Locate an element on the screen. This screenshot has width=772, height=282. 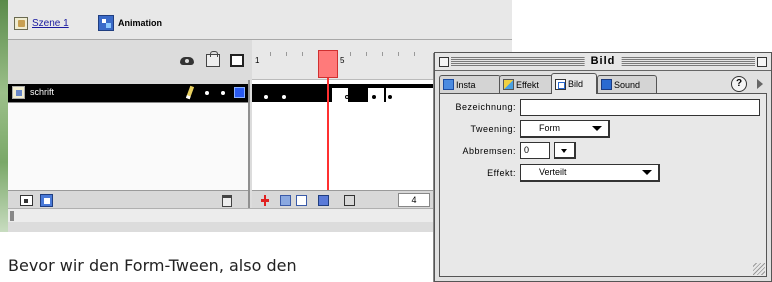
layer-row-schrift: schrift is located at coordinates (128, 93).